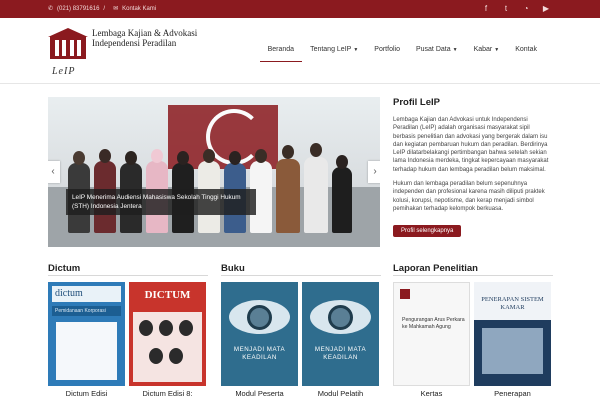  I want to click on contact-info: ✆ (021) 83791616 / ✉ Kontak Kami, so click(102, 9).